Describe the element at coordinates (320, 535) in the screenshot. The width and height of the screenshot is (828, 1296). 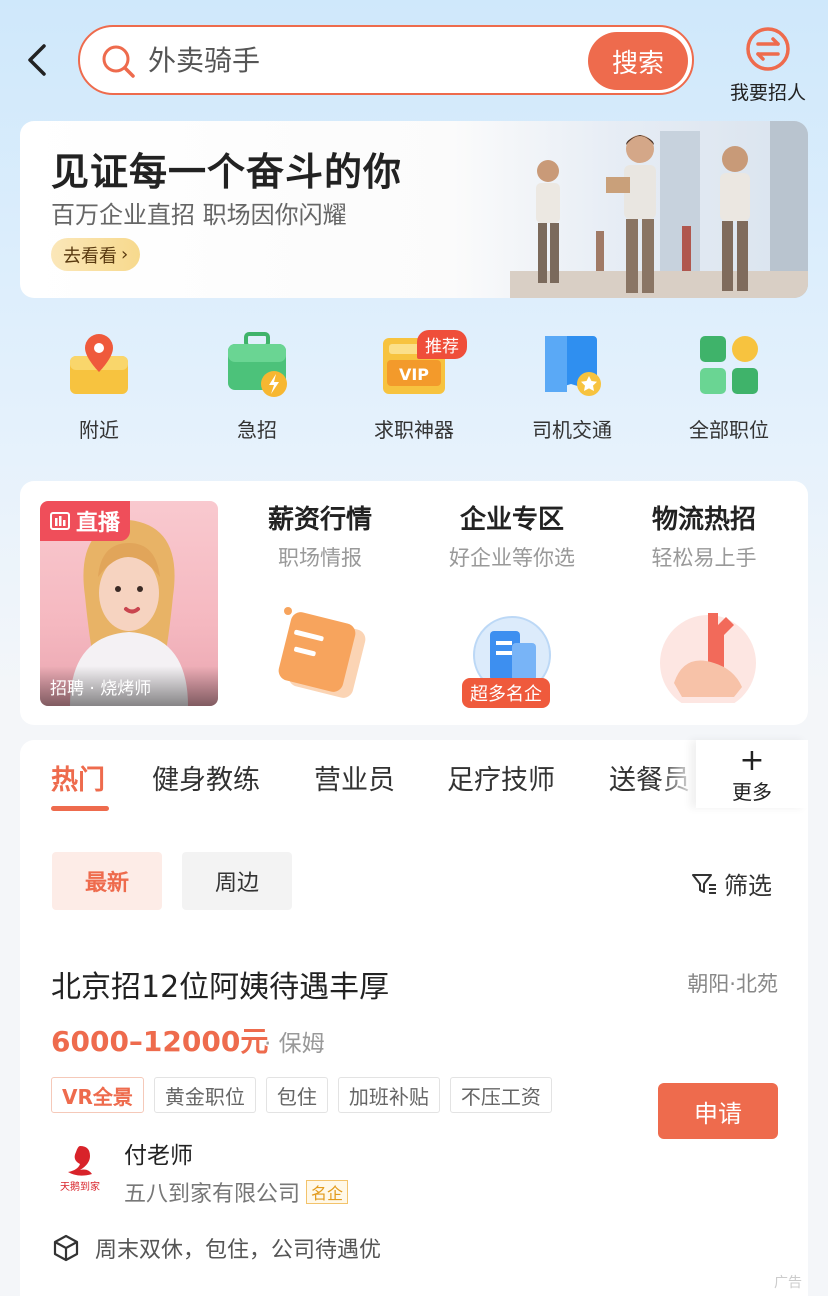
I see `salary-trends-entry: 薪资行情 职场情报` at that location.